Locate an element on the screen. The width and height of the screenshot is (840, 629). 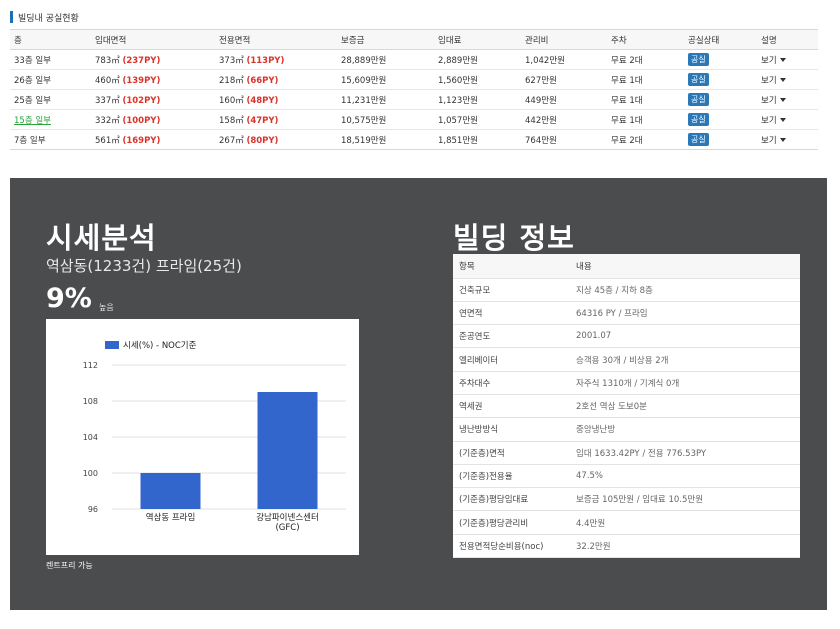
mgmt-cell: 442만원 is located at coordinates (564, 119).